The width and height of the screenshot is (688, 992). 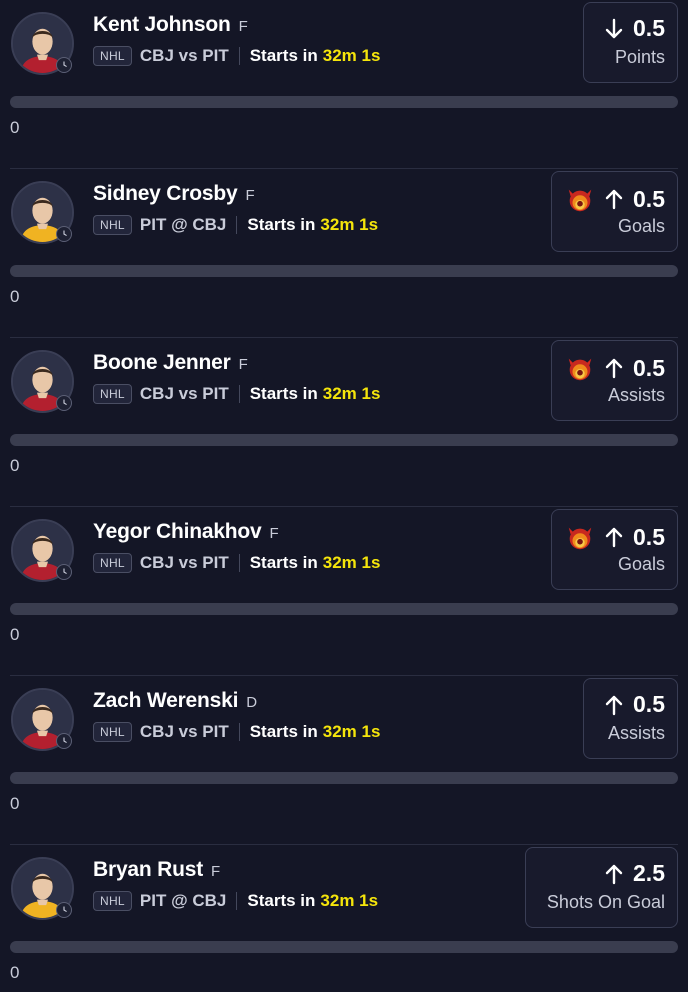 I want to click on player-name-line: Sidney Crosby F, so click(x=174, y=194).